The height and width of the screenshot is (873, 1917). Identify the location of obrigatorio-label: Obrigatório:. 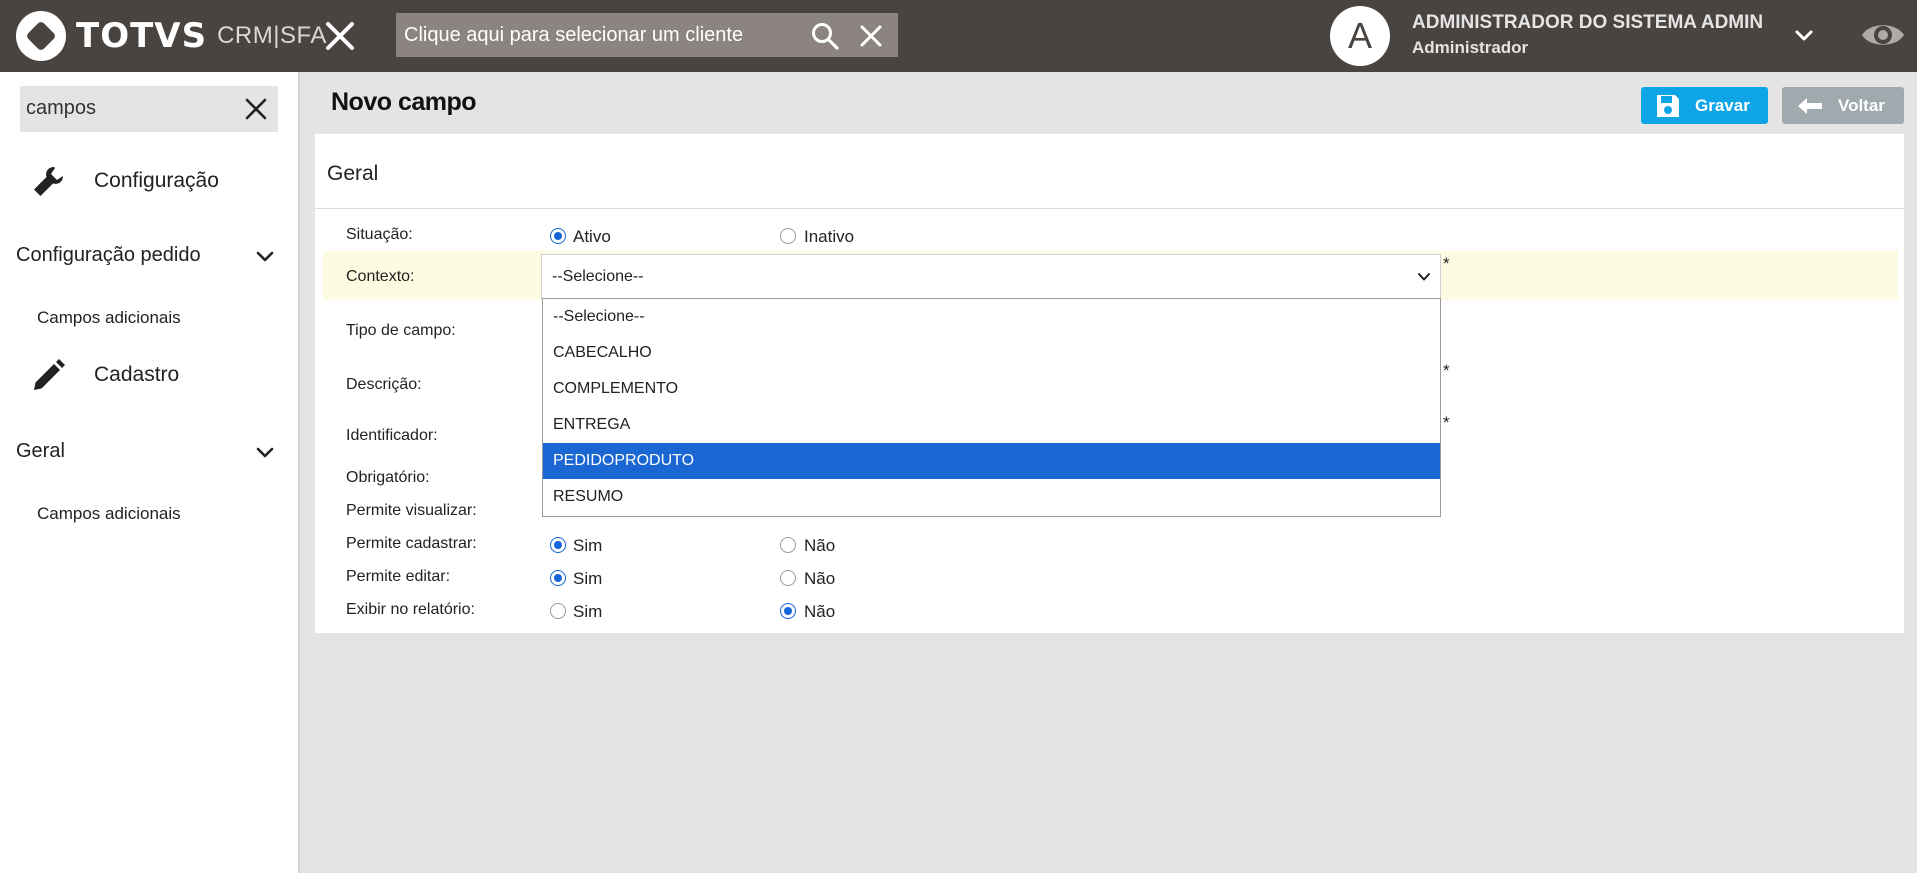
(388, 477).